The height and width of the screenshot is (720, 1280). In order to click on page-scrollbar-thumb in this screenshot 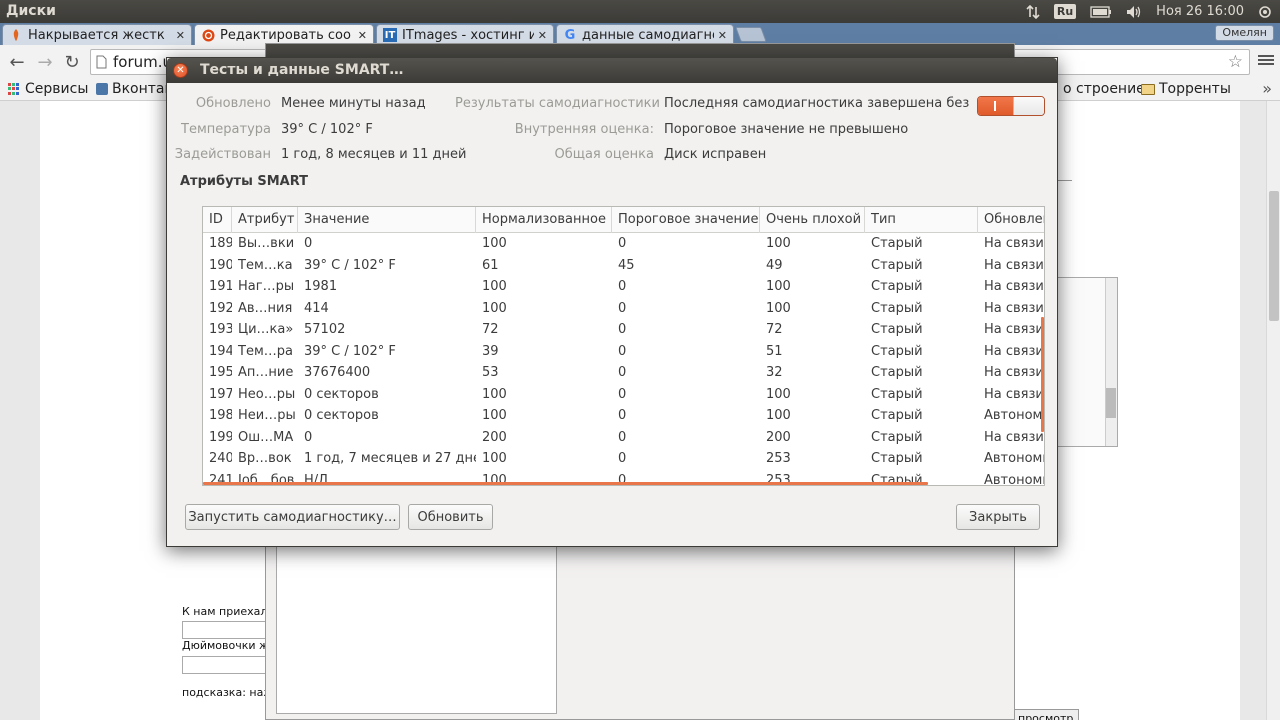, I will do `click(1274, 256)`.